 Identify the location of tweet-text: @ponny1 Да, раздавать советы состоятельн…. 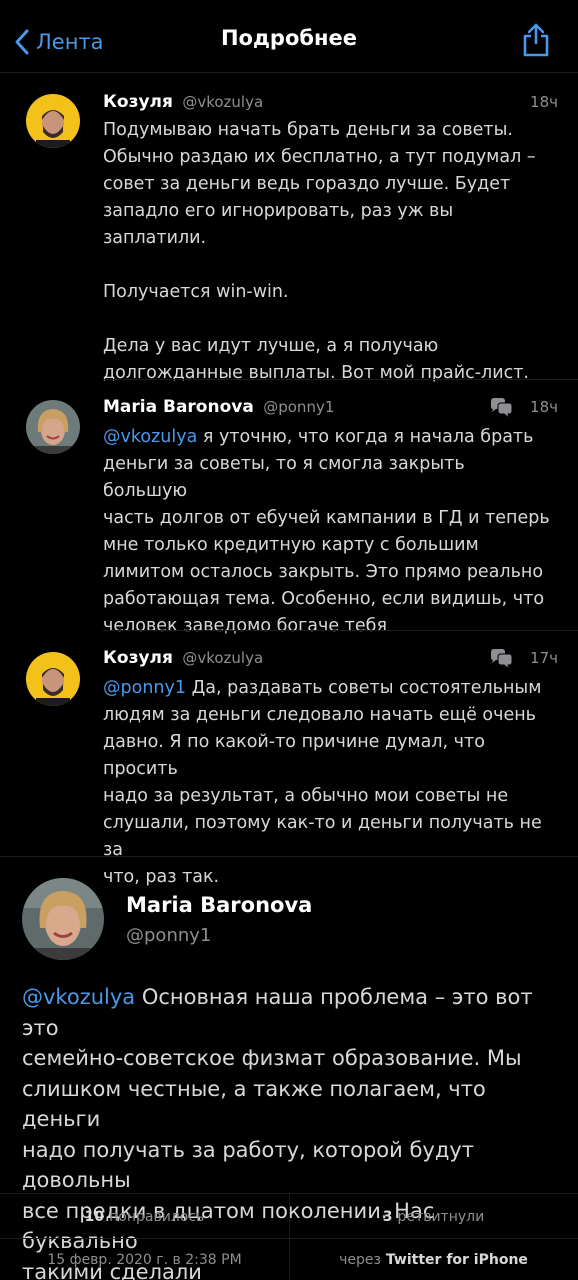
(326, 783).